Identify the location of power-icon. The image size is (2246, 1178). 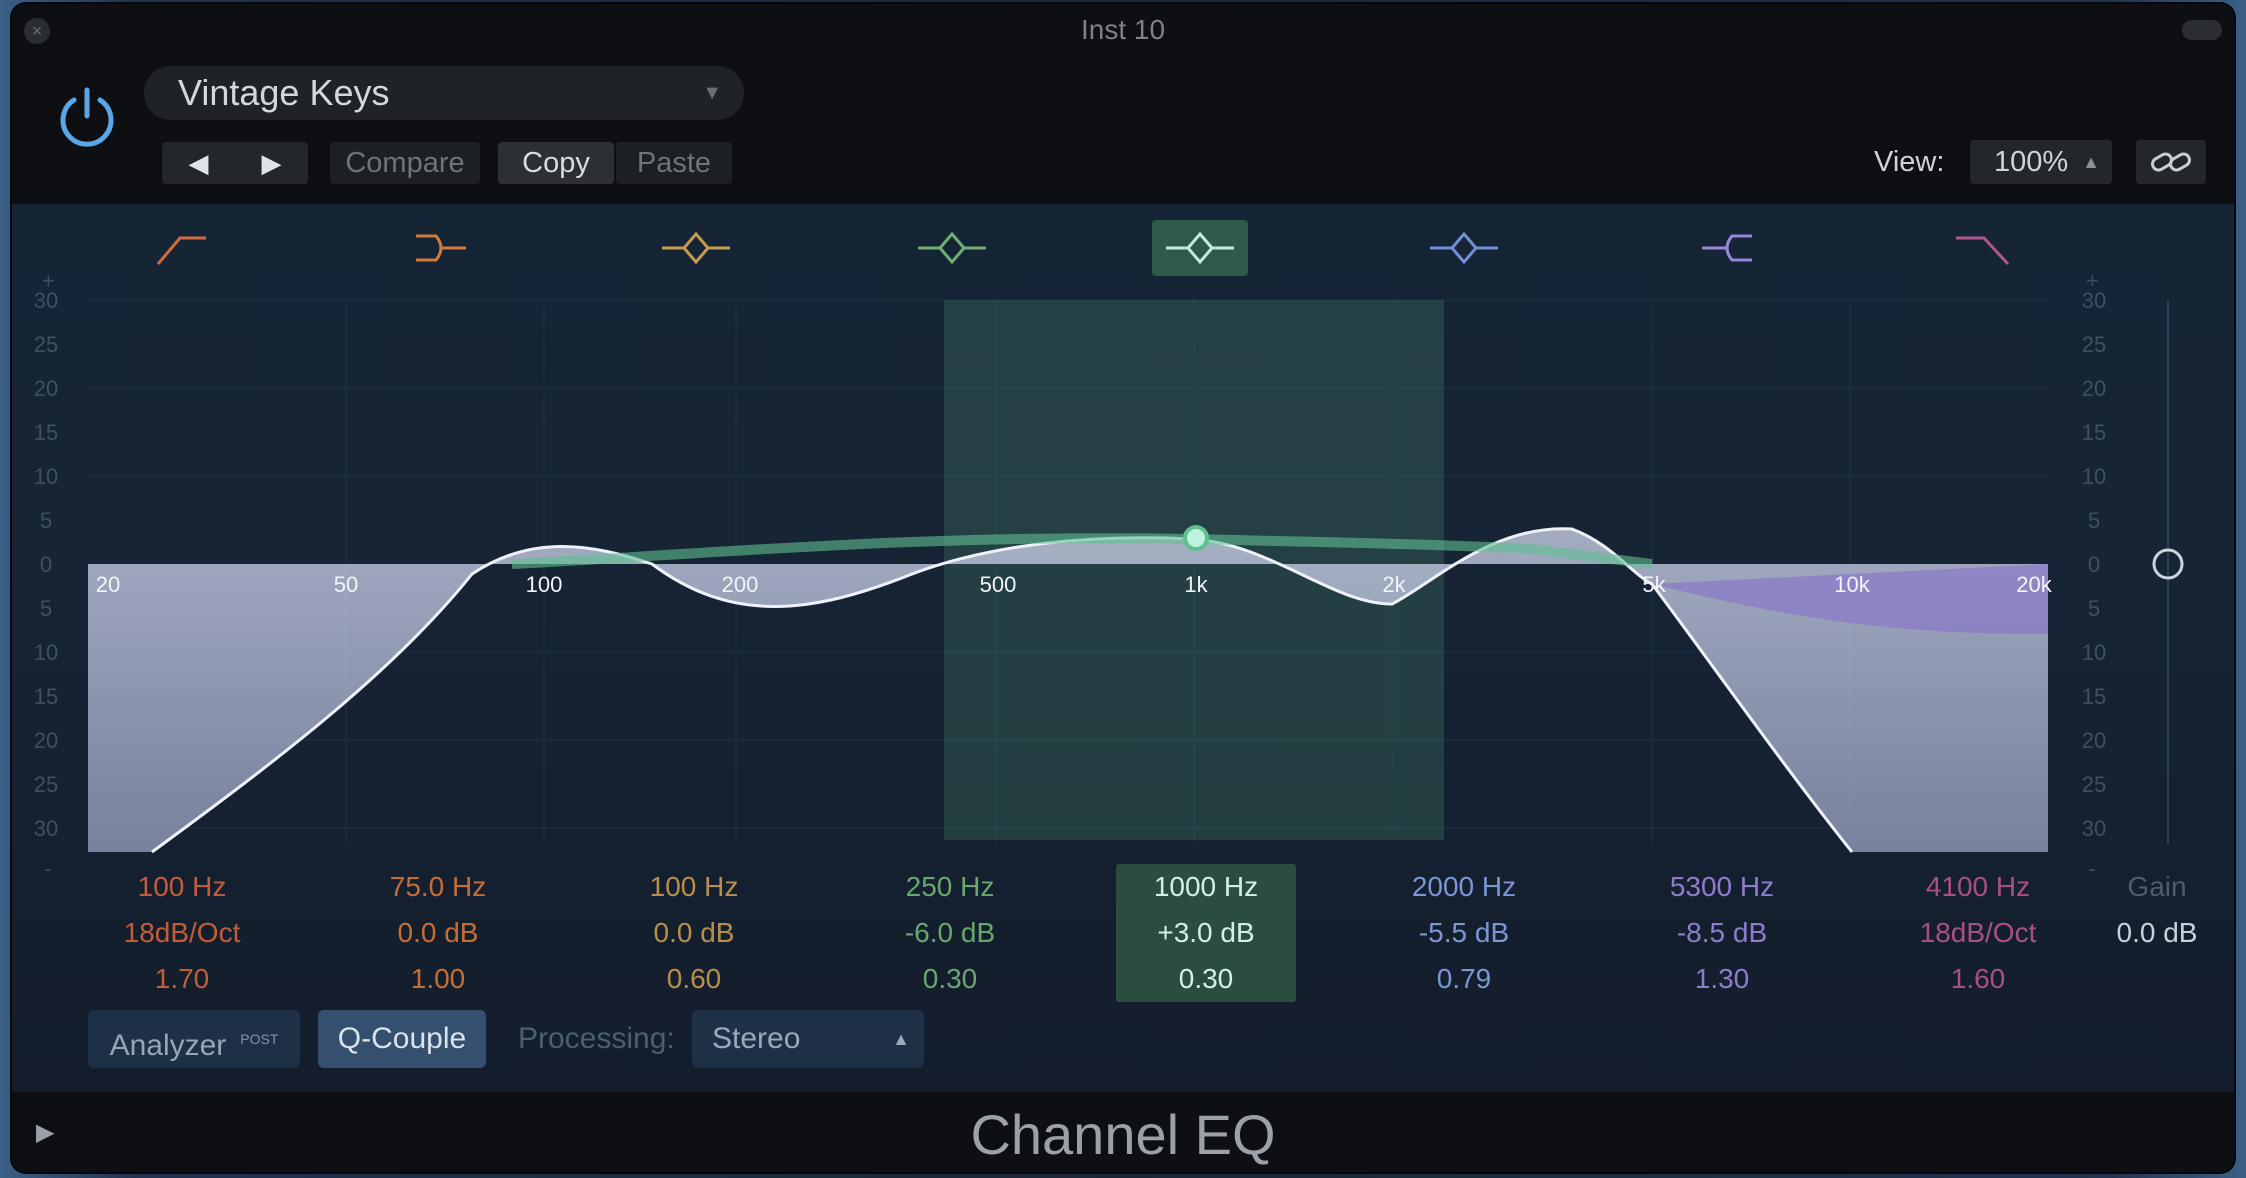
(87, 117).